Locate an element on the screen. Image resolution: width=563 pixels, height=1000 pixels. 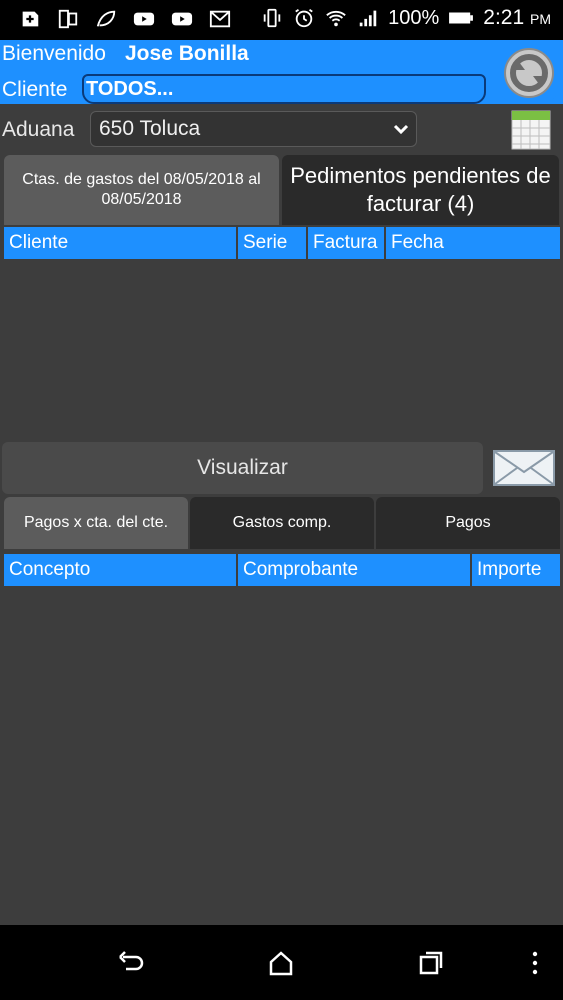
column-header-importe: Importe is located at coordinates (516, 570).